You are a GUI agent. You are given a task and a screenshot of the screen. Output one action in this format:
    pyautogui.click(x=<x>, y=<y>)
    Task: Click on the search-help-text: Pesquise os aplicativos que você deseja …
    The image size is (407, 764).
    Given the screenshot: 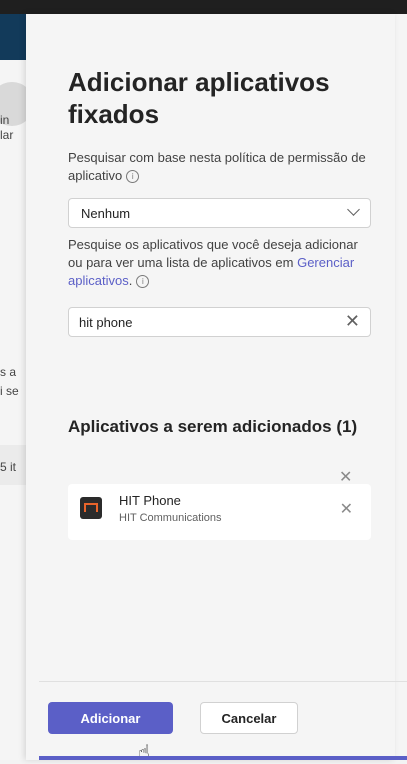 What is the action you would take?
    pyautogui.click(x=220, y=263)
    